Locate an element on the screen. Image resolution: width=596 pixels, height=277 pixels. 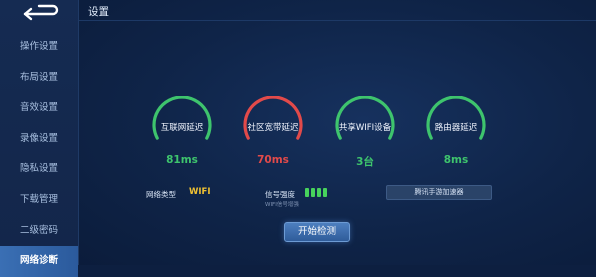
sidebar-item-secondary-password: 二级密码 is located at coordinates (39, 231).